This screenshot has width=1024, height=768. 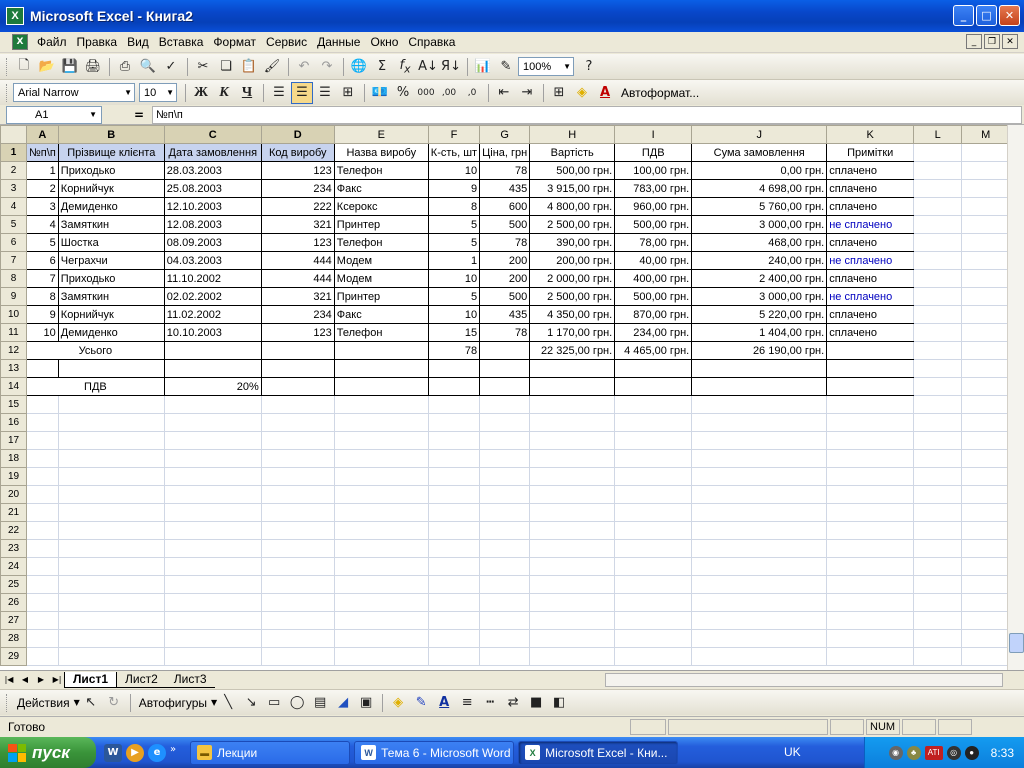 I want to click on cell: 5, so click(x=42, y=242).